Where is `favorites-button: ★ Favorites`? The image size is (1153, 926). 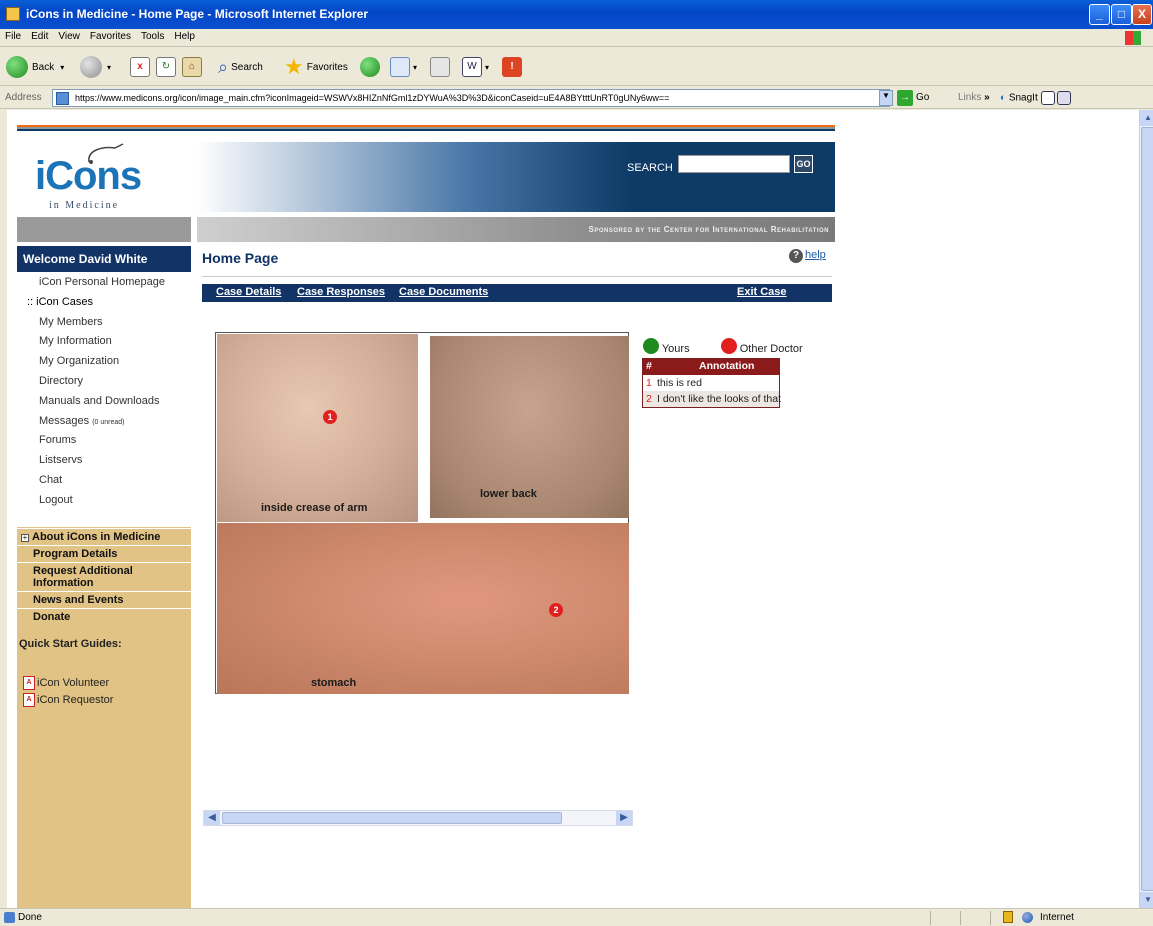 favorites-button: ★ Favorites is located at coordinates (316, 67).